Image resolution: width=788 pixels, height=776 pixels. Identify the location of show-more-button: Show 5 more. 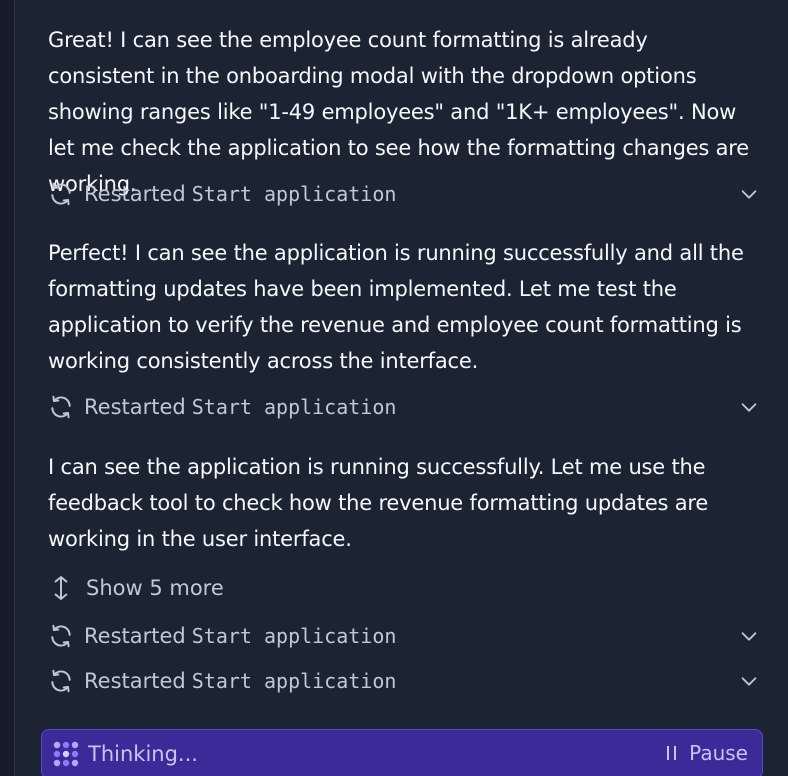
(404, 588).